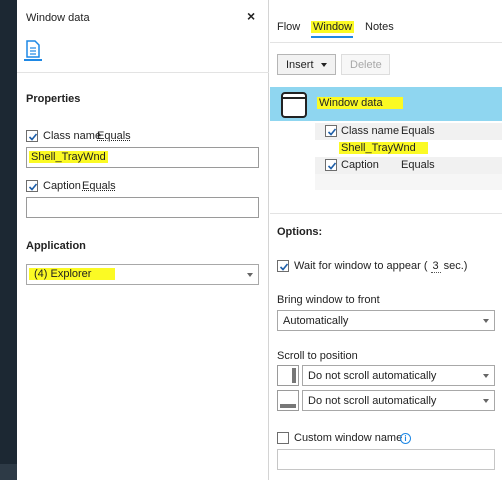 This screenshot has width=502, height=480. Describe the element at coordinates (142, 274) in the screenshot. I see `application-select: (4) Explorer` at that location.